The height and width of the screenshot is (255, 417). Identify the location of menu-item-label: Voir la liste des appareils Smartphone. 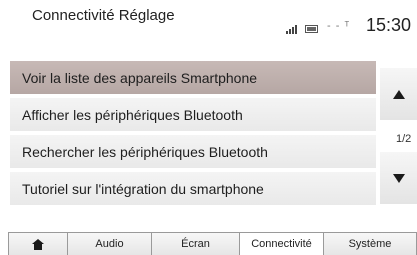
(140, 77).